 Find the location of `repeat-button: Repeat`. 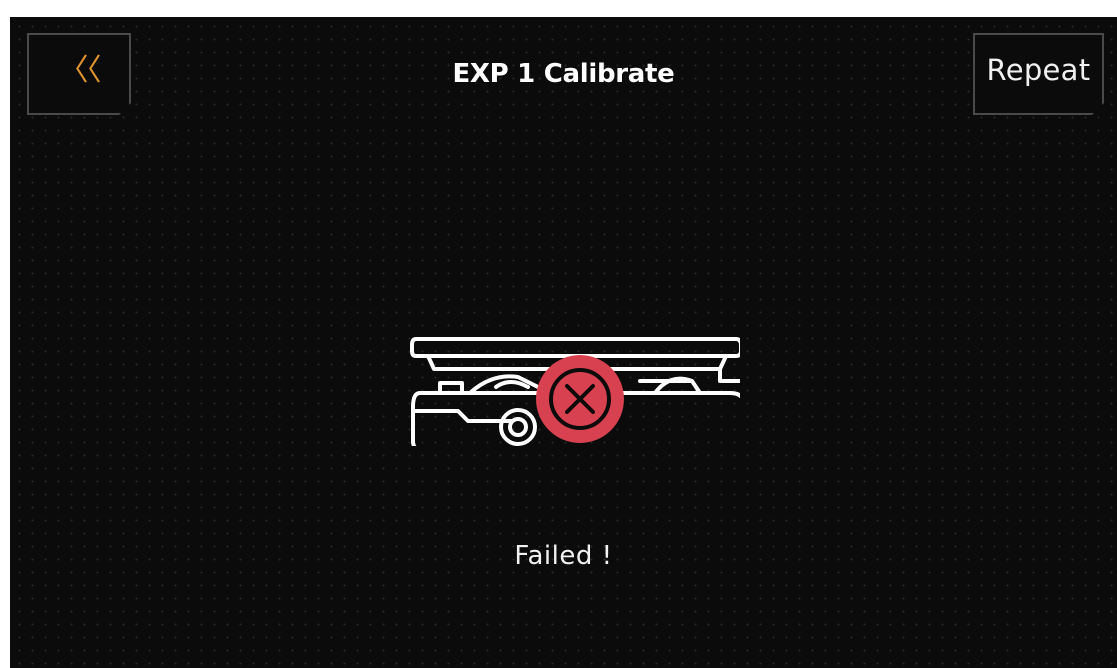

repeat-button: Repeat is located at coordinates (1038, 74).